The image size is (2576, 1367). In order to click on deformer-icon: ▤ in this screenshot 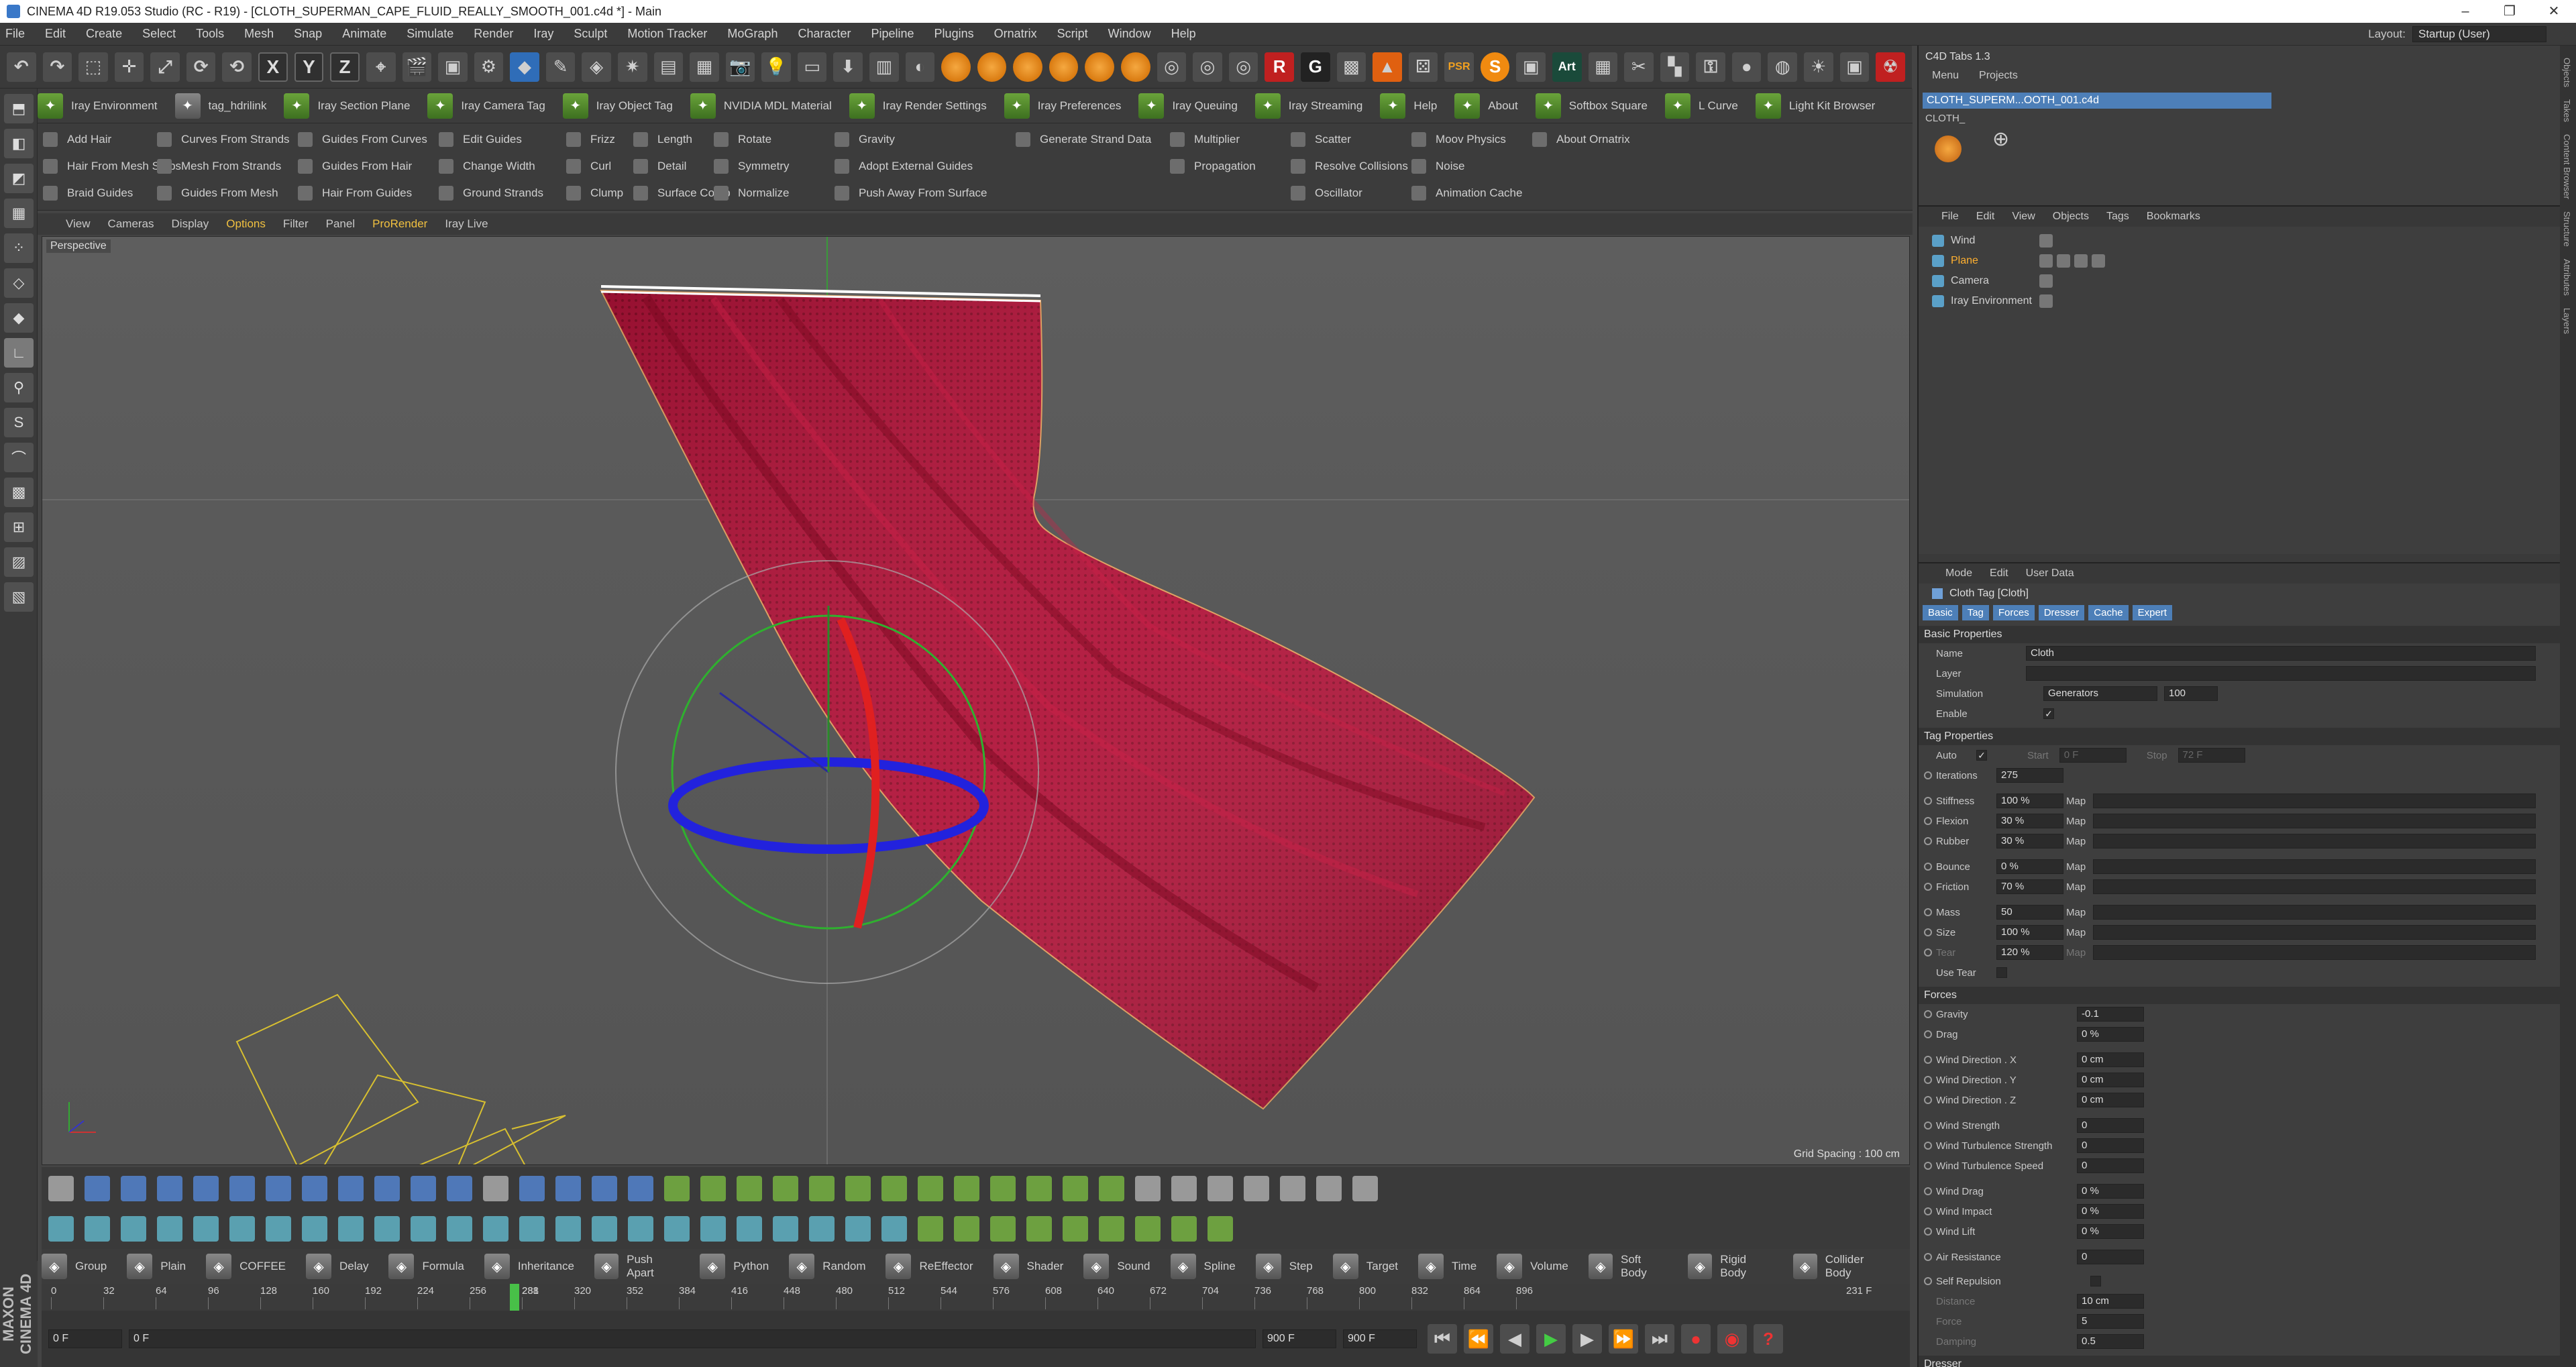, I will do `click(668, 67)`.